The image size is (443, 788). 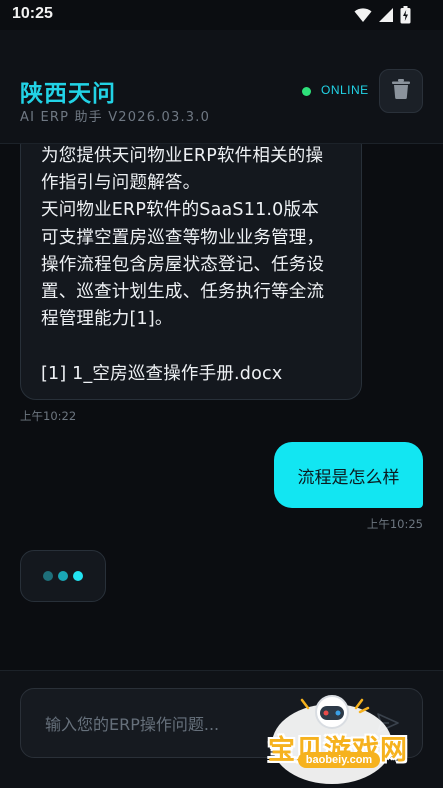 I want to click on app-subtitle: AI ERP 助手 V2026.03.3.0, so click(x=115, y=117).